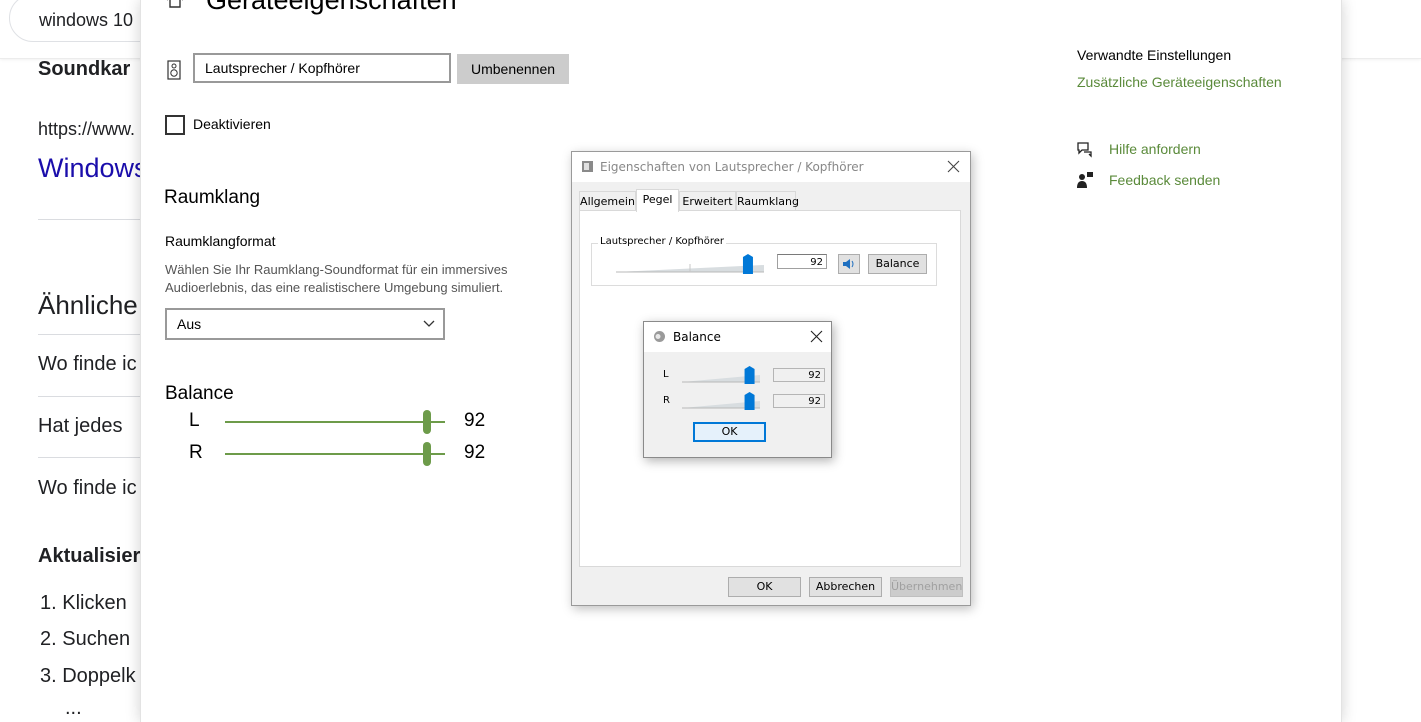 This screenshot has width=1421, height=722. What do you see at coordinates (662, 241) in the screenshot?
I see `levels-group-label: Lautsprecher / Kopfhörer` at bounding box center [662, 241].